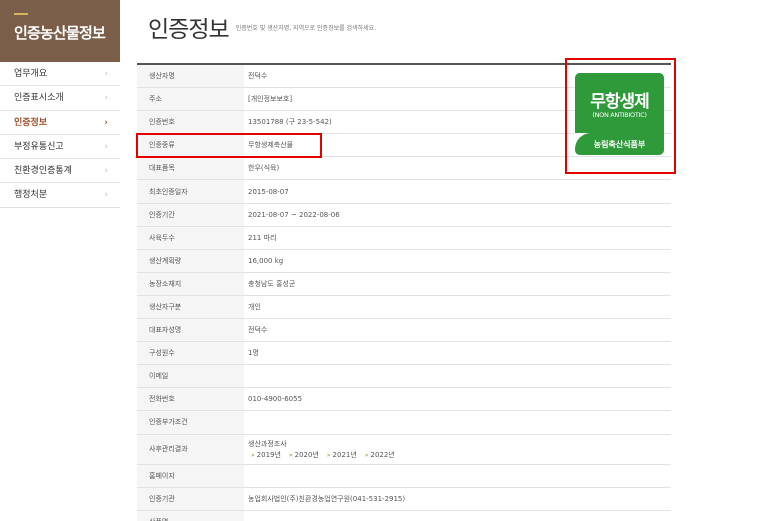 The image size is (773, 521). Describe the element at coordinates (43, 171) in the screenshot. I see `sidebar-item-label: 친환경인증통계` at that location.